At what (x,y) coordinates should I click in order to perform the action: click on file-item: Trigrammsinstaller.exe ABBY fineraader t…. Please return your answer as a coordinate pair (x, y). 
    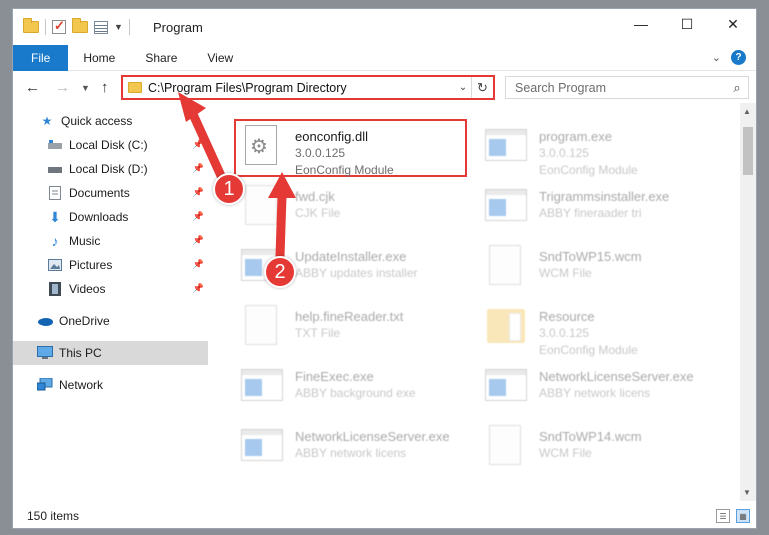
    Looking at the image, I should click on (603, 211).